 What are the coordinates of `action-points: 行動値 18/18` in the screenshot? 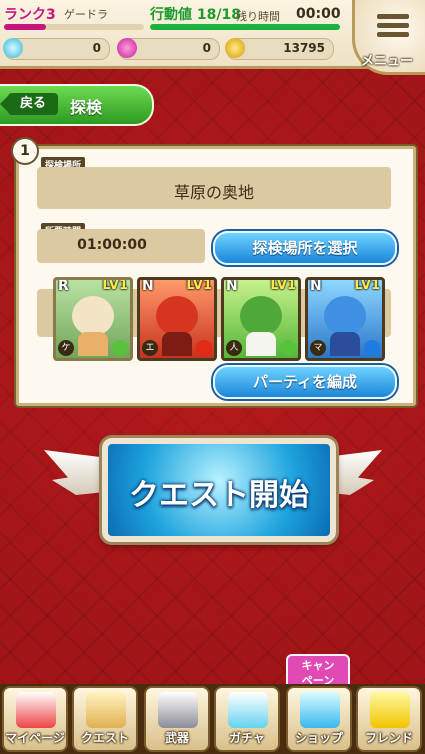 It's located at (195, 14).